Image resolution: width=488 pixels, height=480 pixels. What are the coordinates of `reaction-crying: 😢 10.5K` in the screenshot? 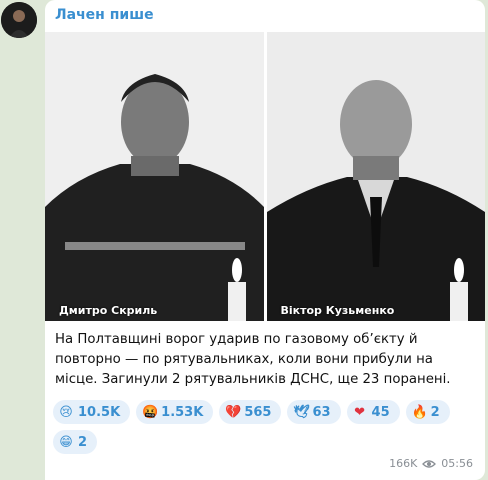 It's located at (92, 412).